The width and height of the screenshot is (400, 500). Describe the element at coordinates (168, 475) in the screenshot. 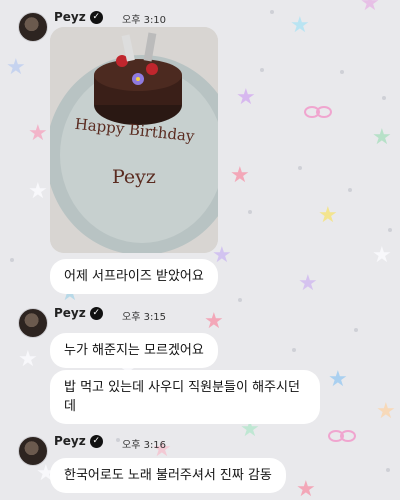

I see `message-bubble: 한국어로도 노래 불러주셔서 진짜 감동` at that location.